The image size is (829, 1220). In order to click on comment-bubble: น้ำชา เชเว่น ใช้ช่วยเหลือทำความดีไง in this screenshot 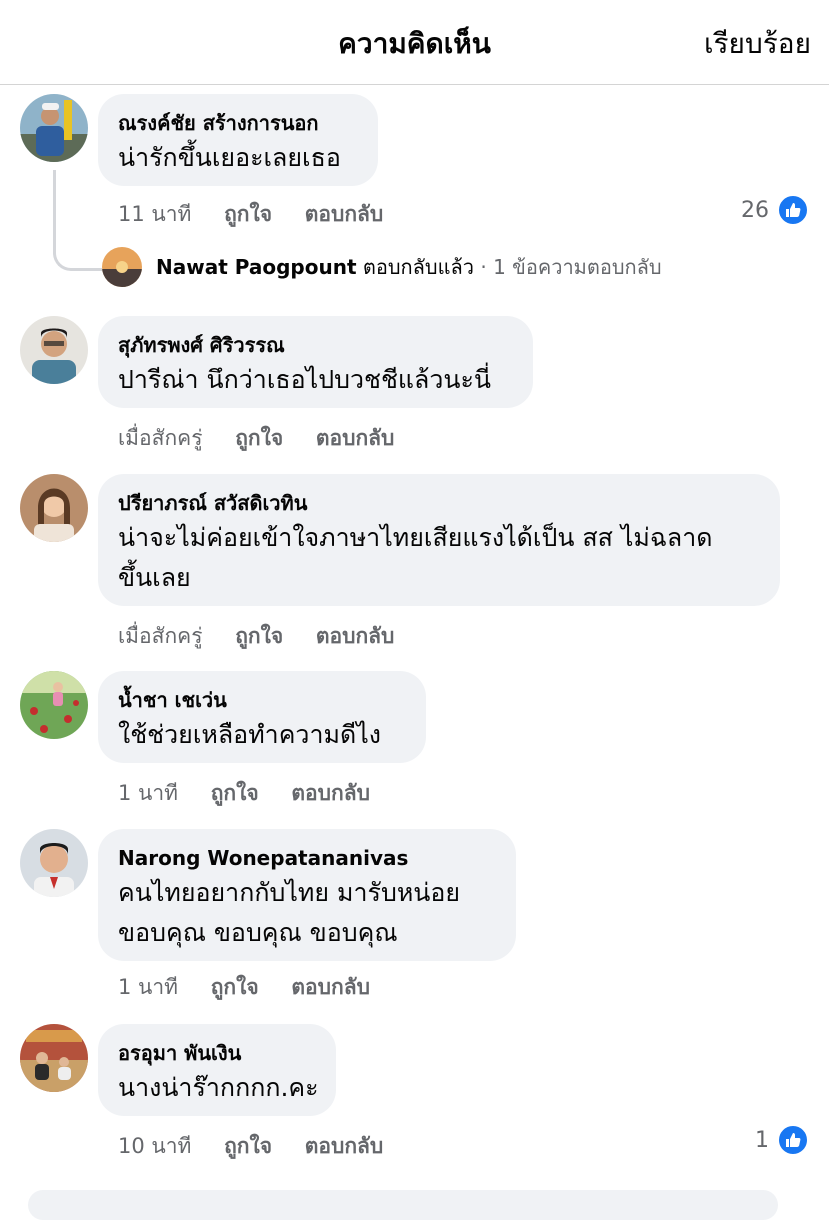, I will do `click(262, 717)`.